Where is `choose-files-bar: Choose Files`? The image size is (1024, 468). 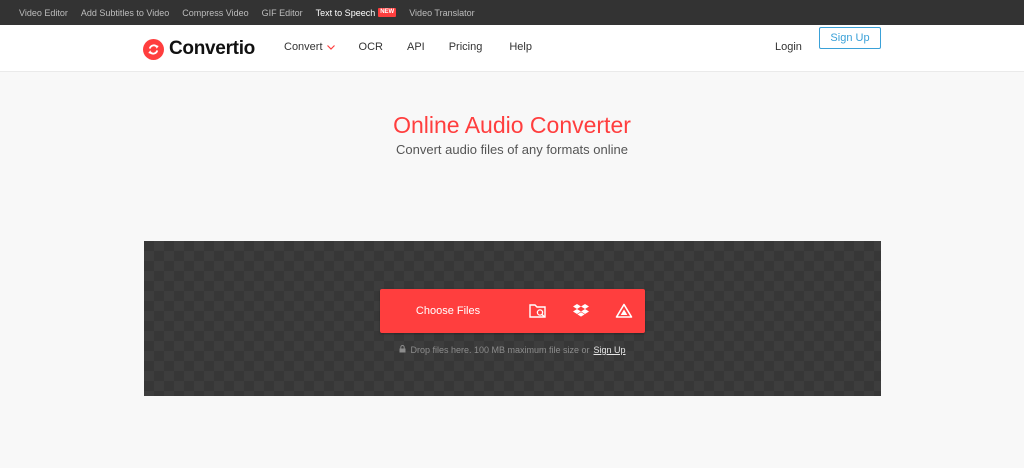 choose-files-bar: Choose Files is located at coordinates (512, 311).